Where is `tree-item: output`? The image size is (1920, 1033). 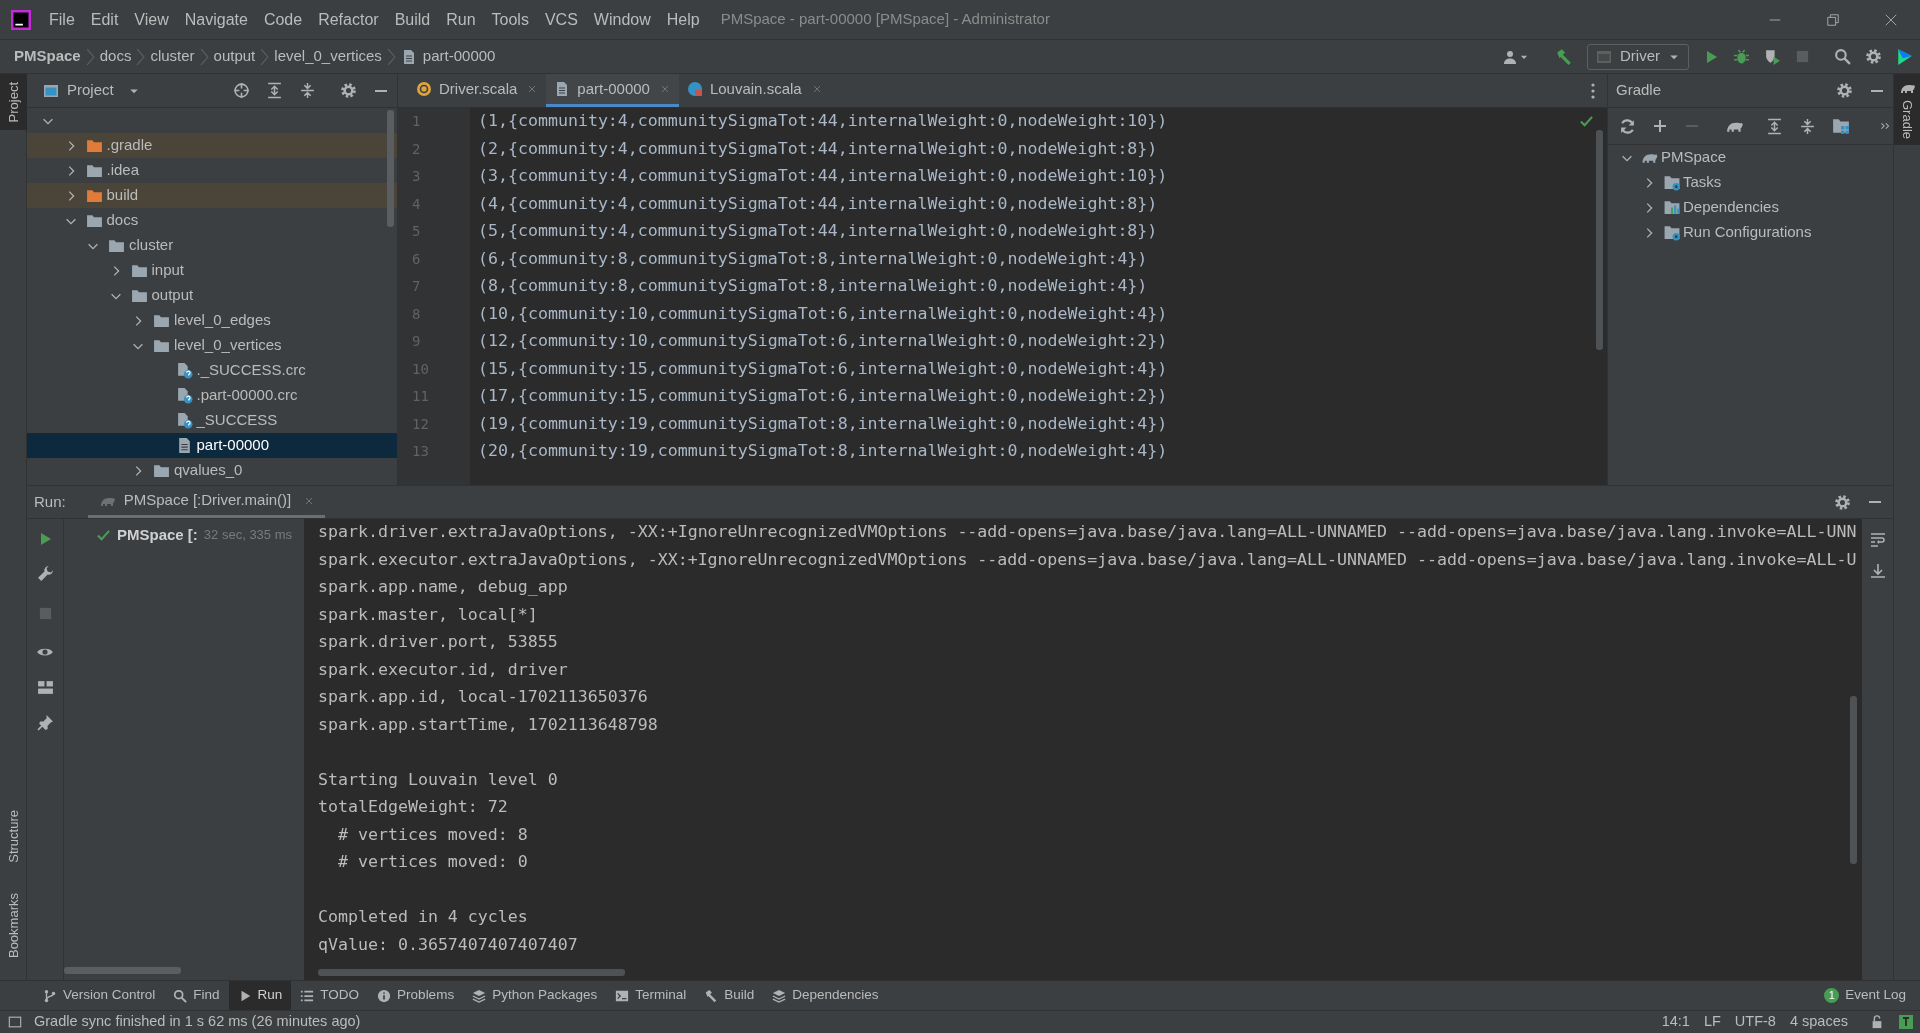
tree-item: output is located at coordinates (212, 295).